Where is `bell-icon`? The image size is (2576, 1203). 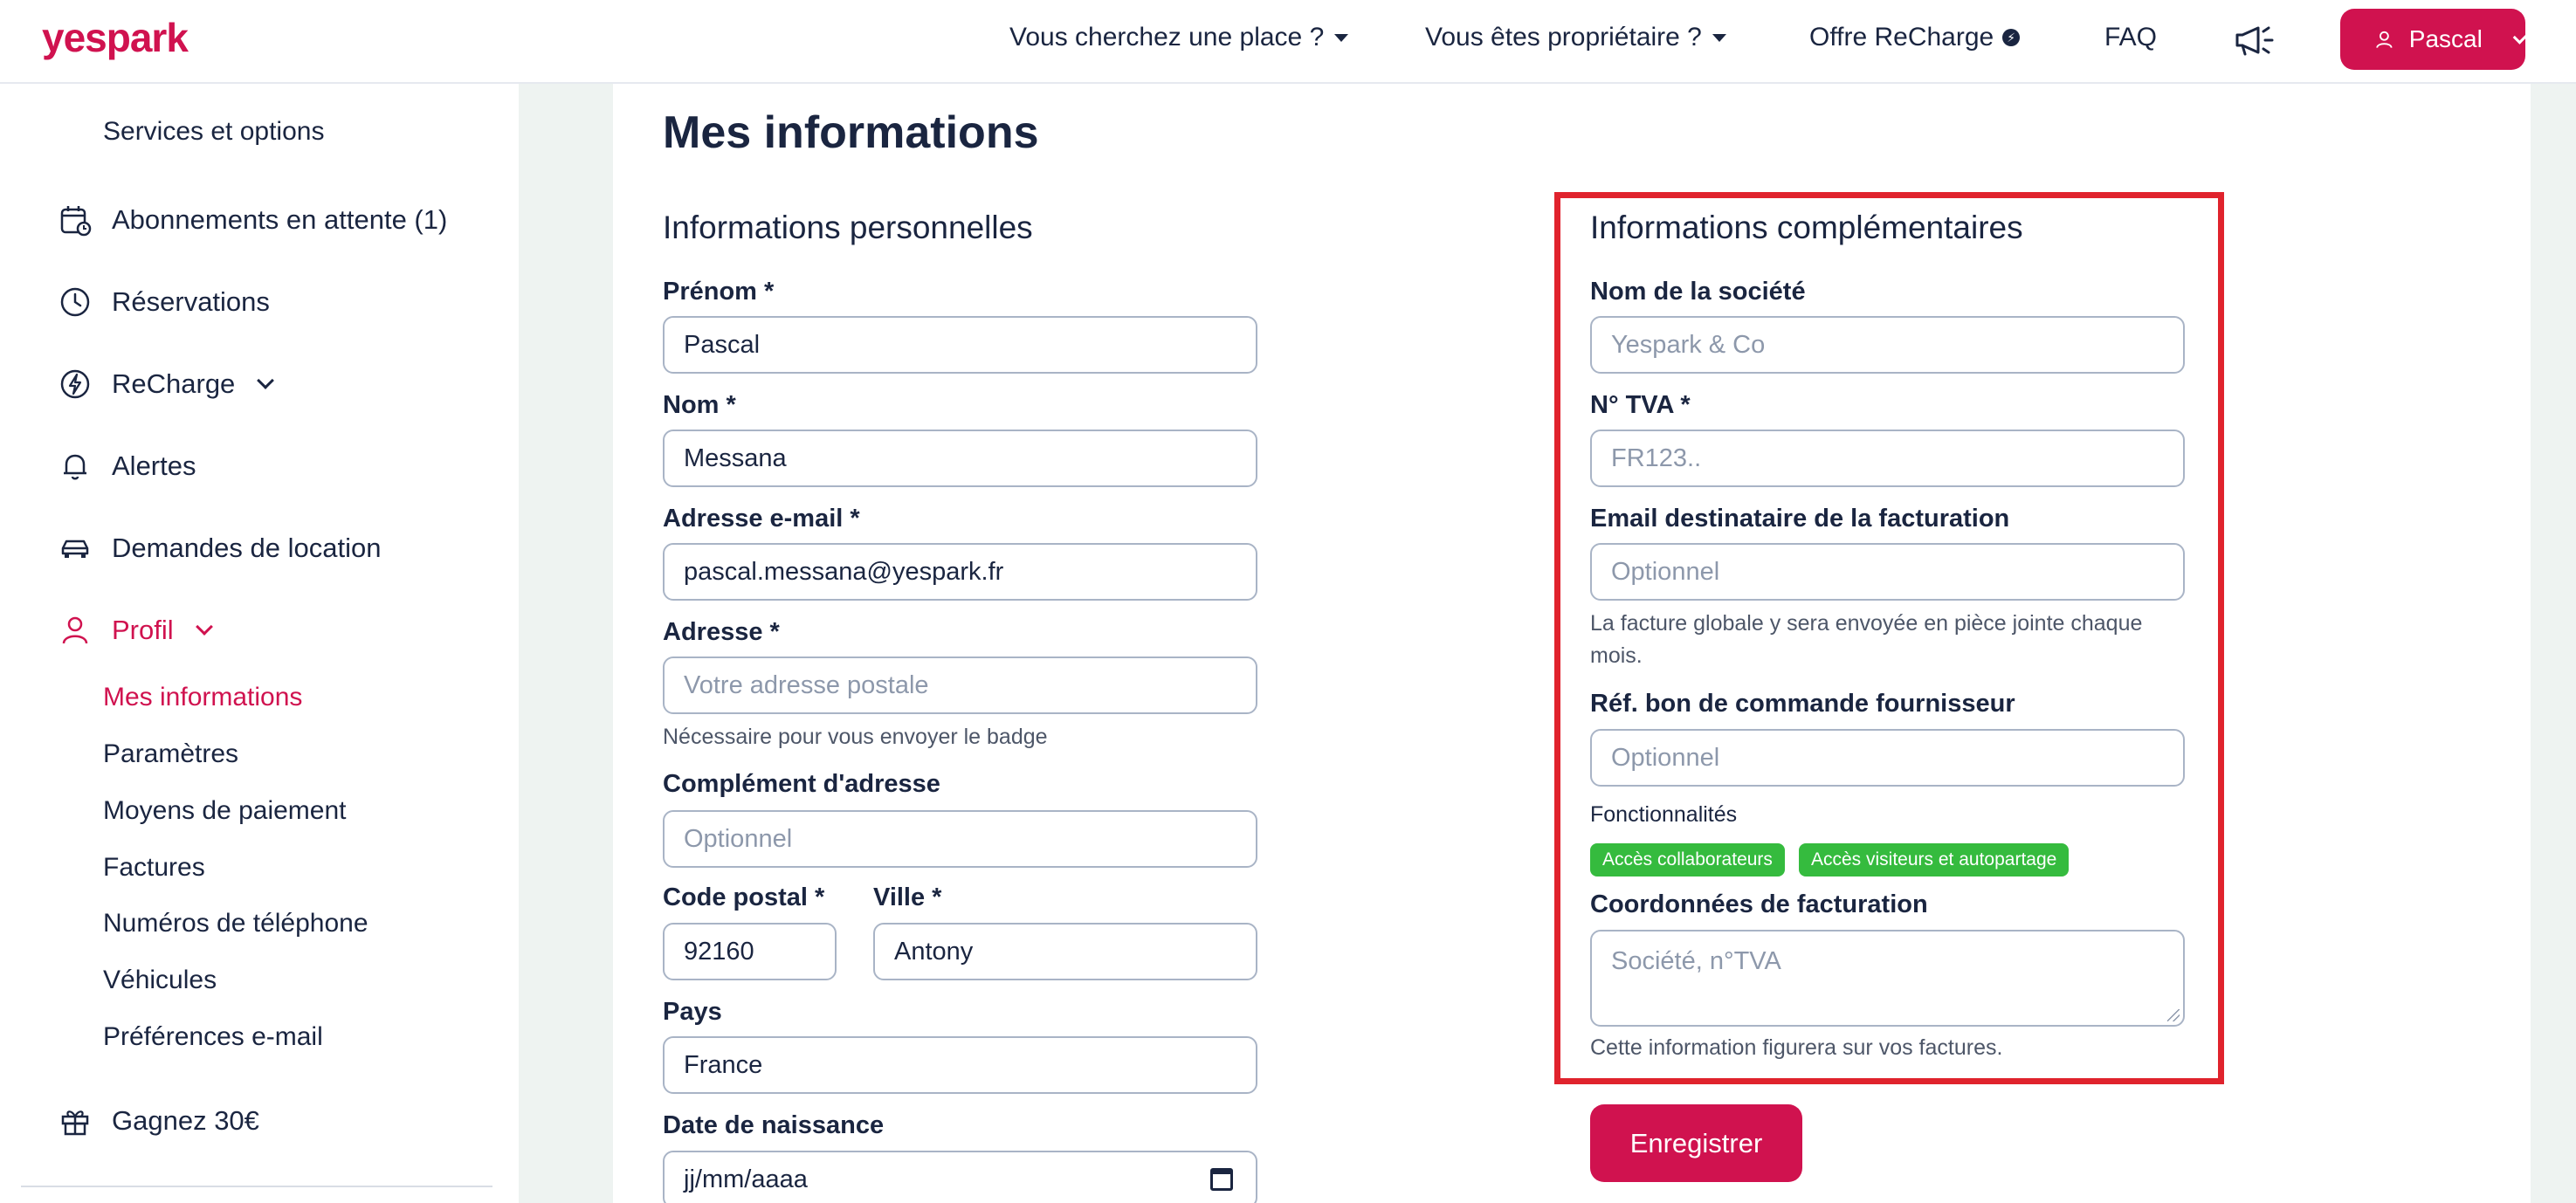
bell-icon is located at coordinates (75, 467).